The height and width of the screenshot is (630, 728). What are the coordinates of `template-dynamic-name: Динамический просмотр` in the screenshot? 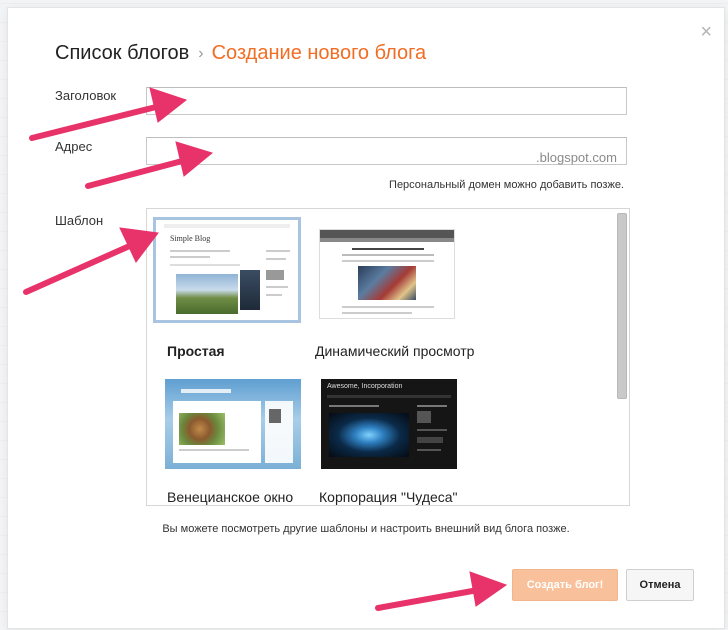 It's located at (395, 351).